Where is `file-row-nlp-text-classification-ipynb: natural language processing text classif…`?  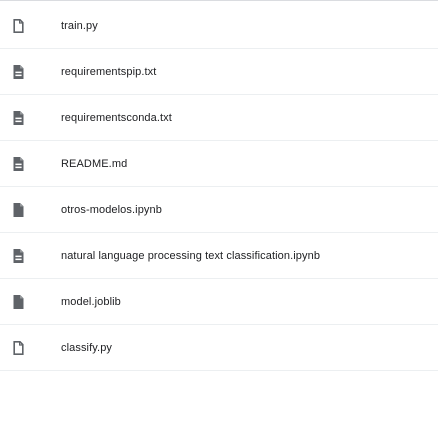
file-row-nlp-text-classification-ipynb: natural language processing text classif… is located at coordinates (219, 256).